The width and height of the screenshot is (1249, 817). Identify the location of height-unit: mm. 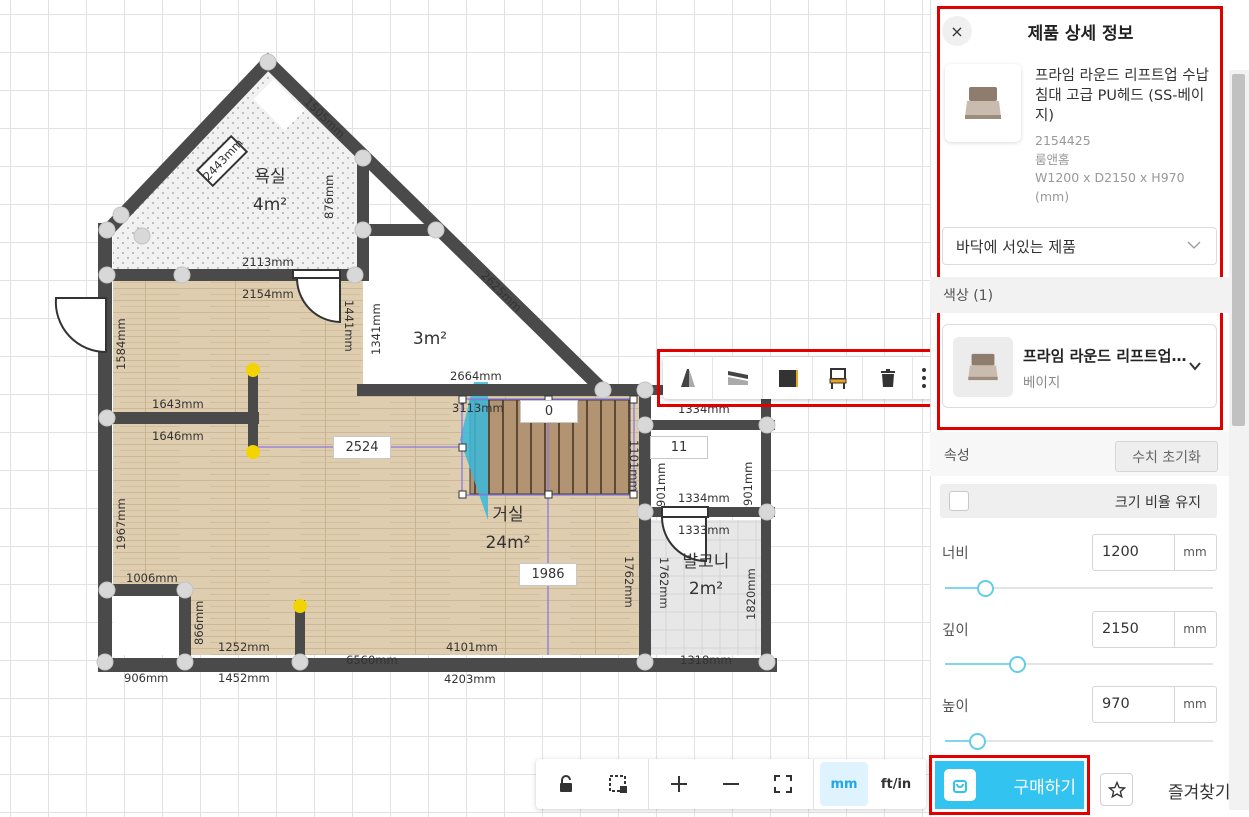
(1195, 704).